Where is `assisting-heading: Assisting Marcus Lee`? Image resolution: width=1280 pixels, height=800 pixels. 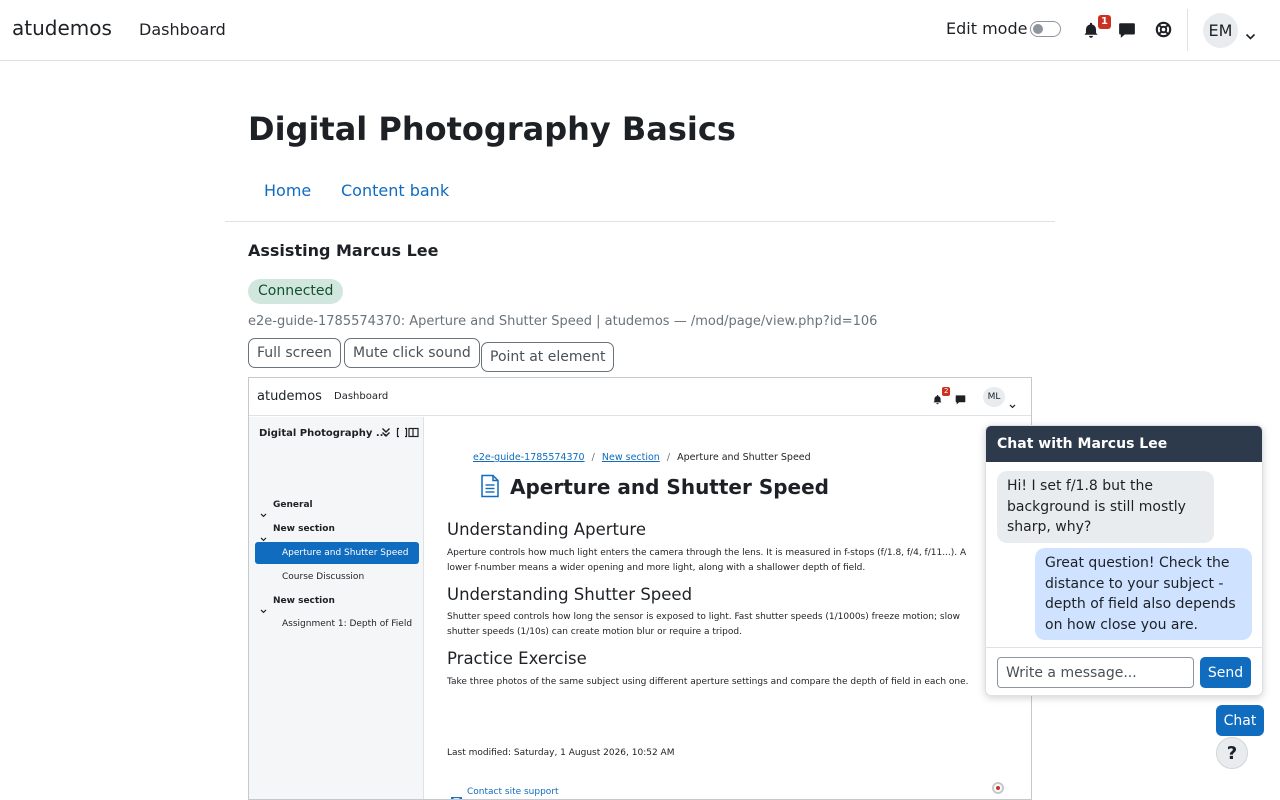 assisting-heading: Assisting Marcus Lee is located at coordinates (343, 250).